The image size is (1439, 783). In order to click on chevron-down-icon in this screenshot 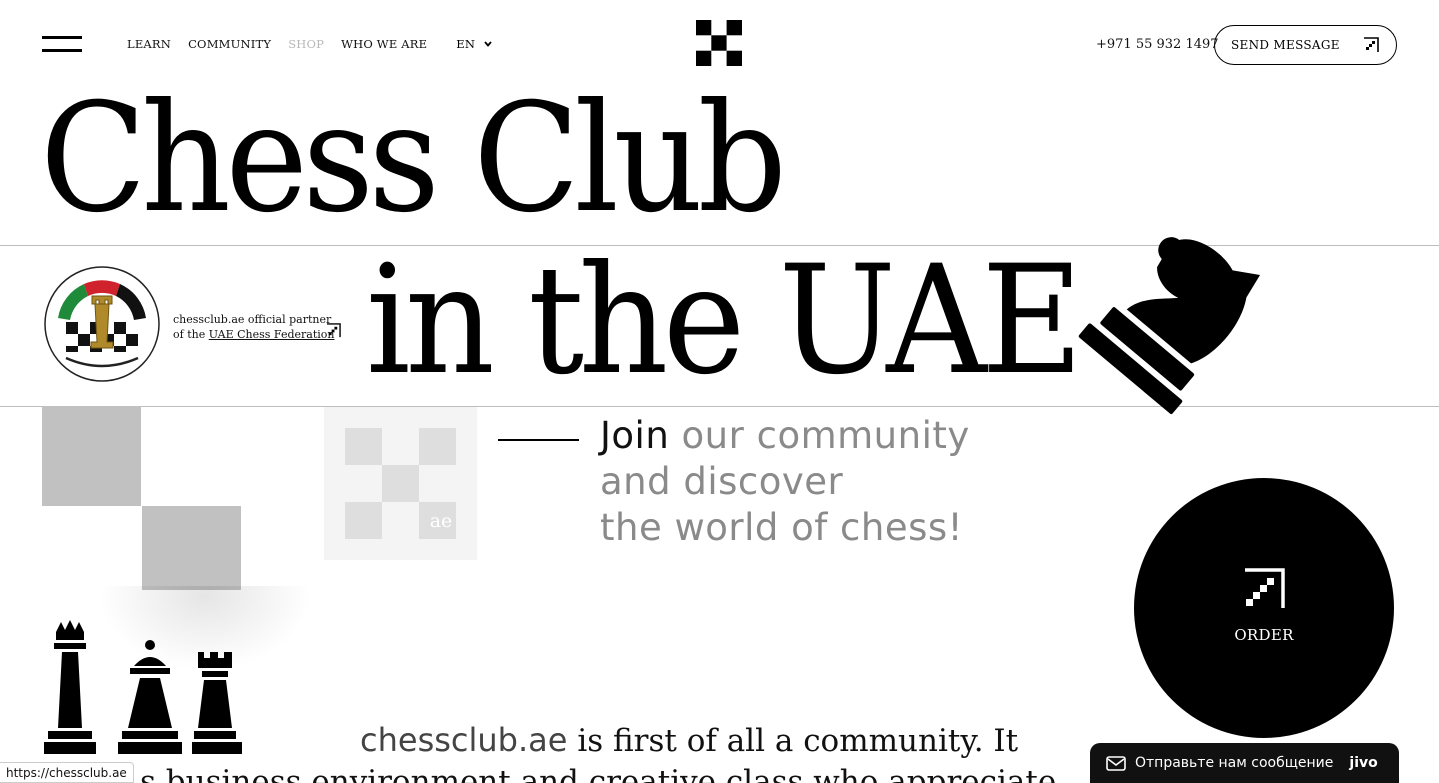, I will do `click(488, 44)`.